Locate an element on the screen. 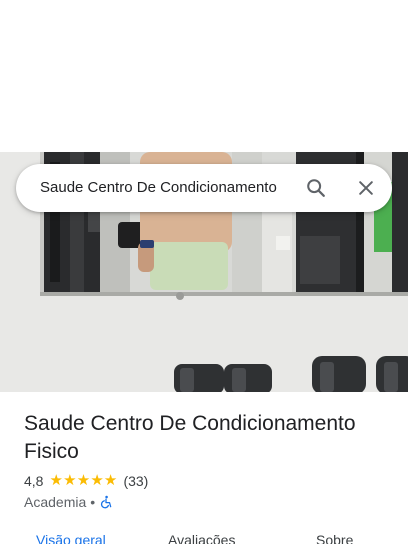  tab-reviews: Avaliações is located at coordinates (201, 538).